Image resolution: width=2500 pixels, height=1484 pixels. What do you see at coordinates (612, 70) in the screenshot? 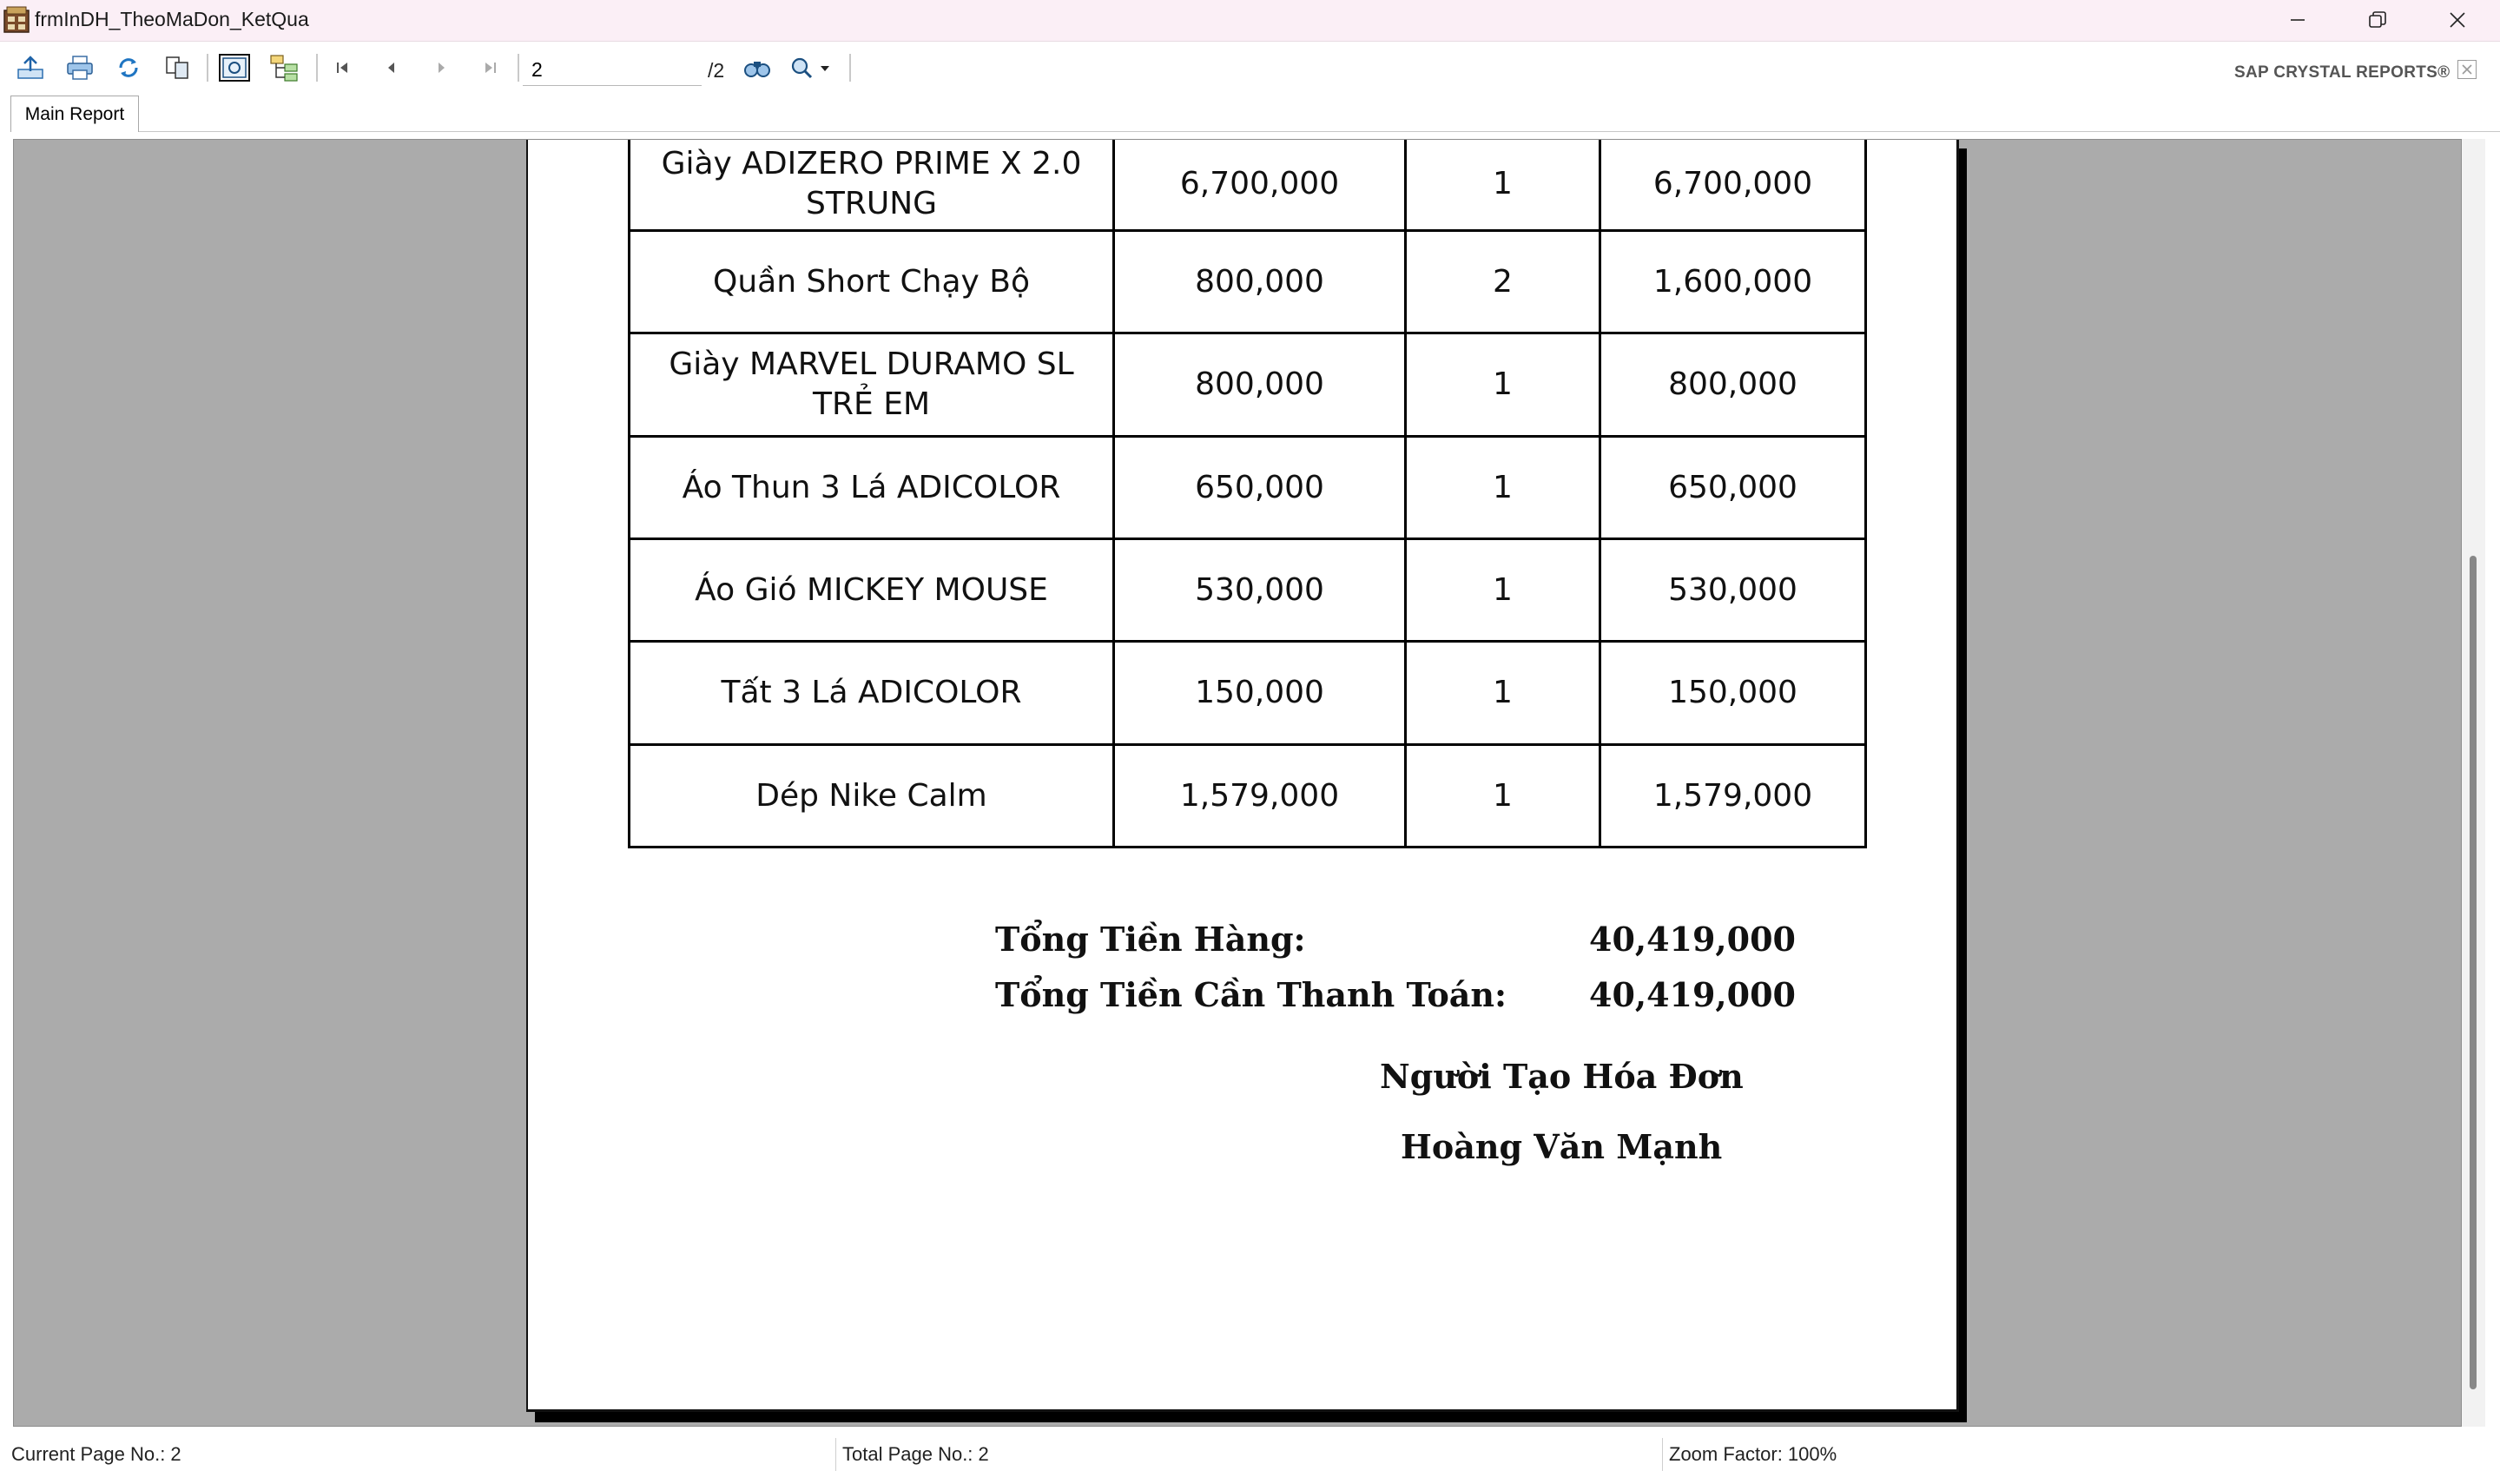
I see `current-page-input` at bounding box center [612, 70].